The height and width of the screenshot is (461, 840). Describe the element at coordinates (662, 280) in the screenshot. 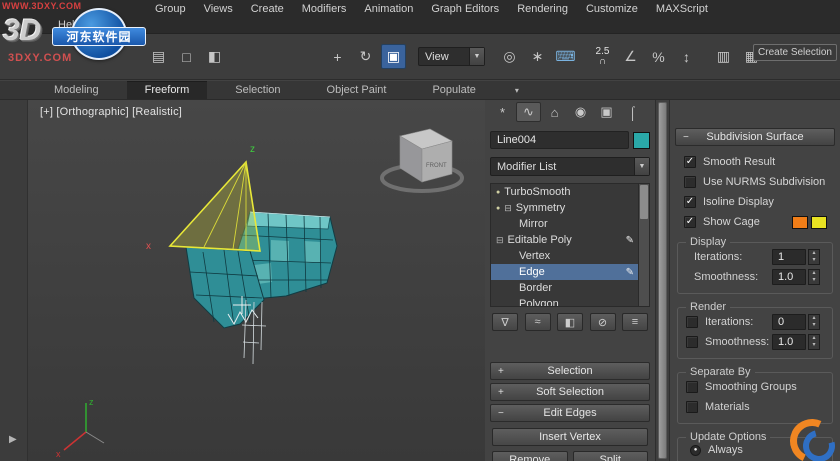

I see `scrollbar-thumb` at that location.